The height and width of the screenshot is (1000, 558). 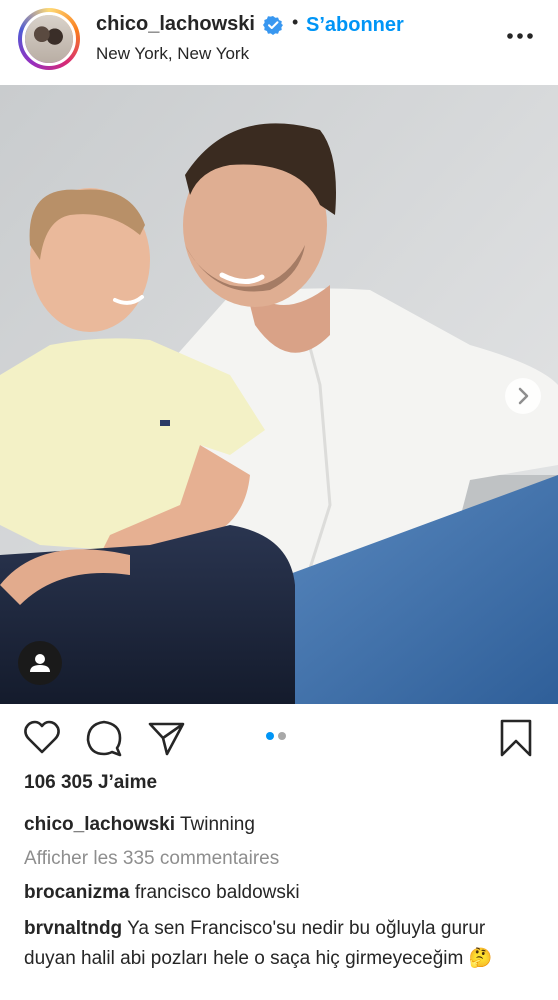 What do you see at coordinates (104, 738) in the screenshot?
I see `comment-bubble-icon` at bounding box center [104, 738].